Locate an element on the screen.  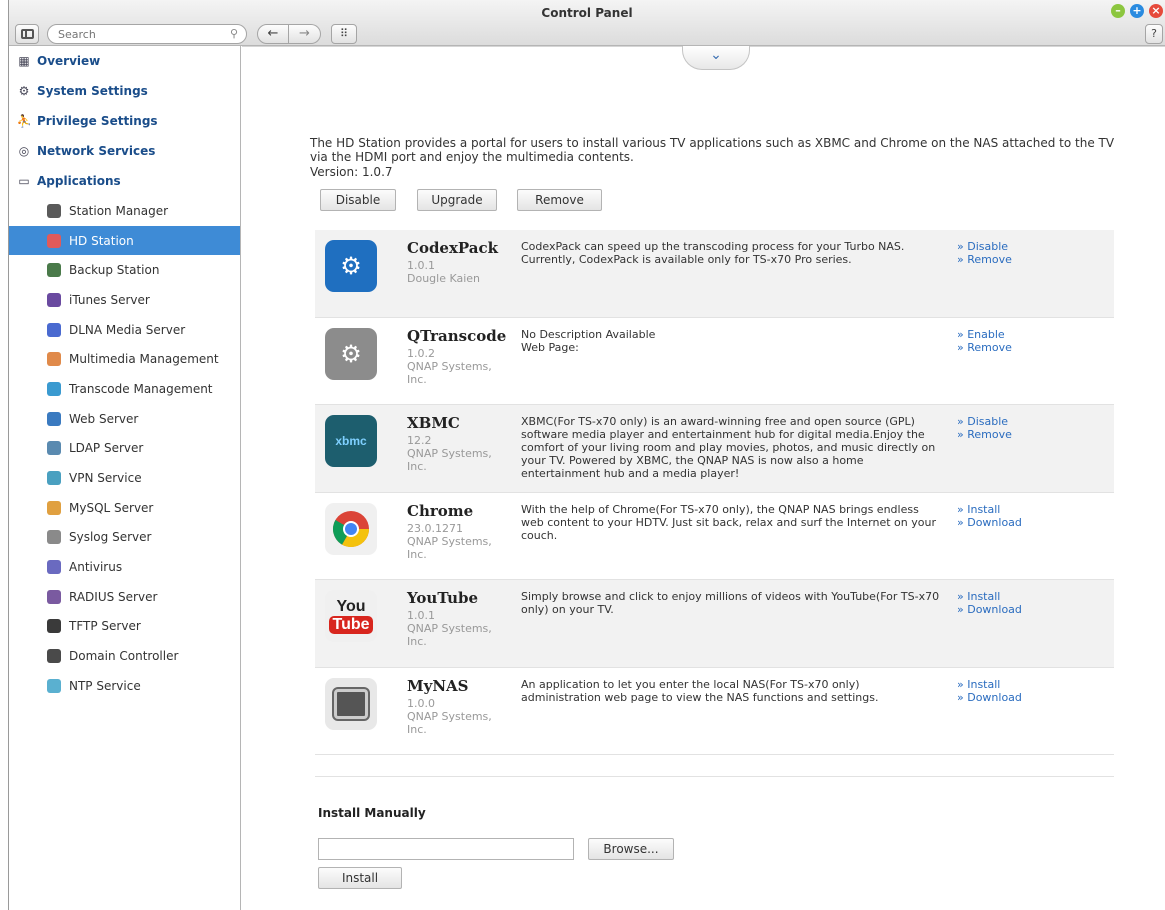
vpn-service-icon is located at coordinates (54, 478).